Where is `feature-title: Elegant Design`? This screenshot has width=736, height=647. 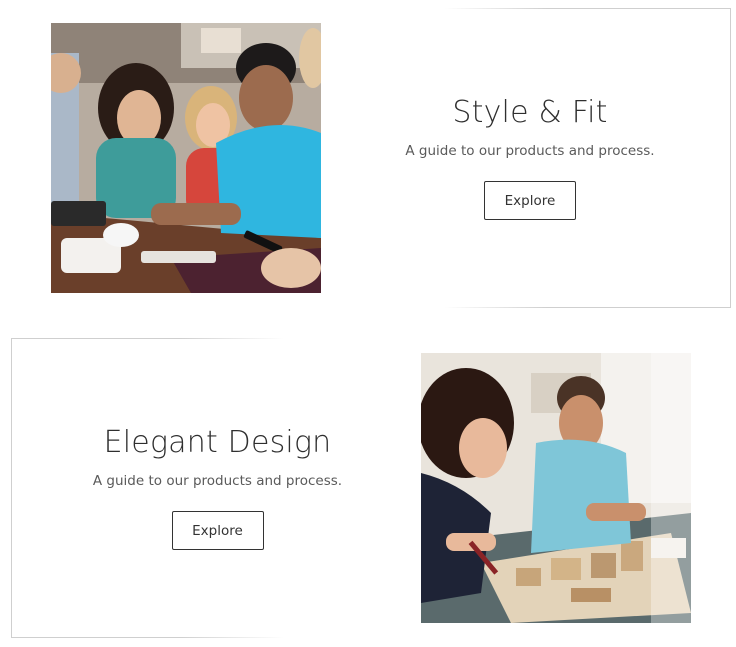 feature-title: Elegant Design is located at coordinates (217, 442).